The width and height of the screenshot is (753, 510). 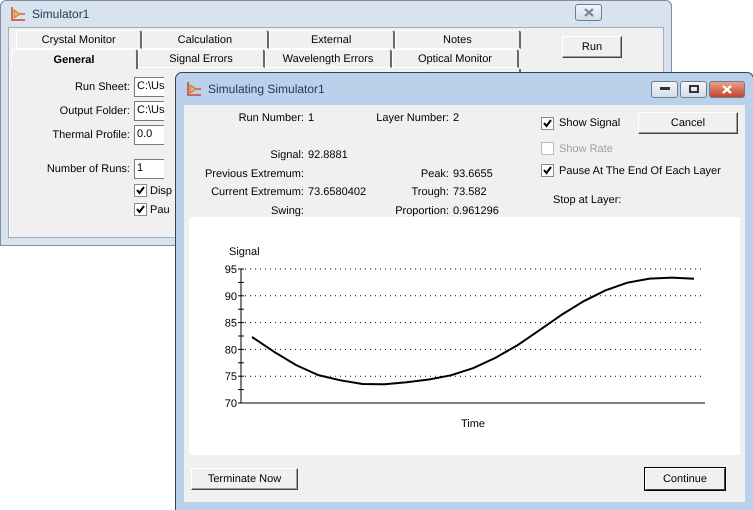 I want to click on window-title: Simulator1, so click(x=61, y=14).